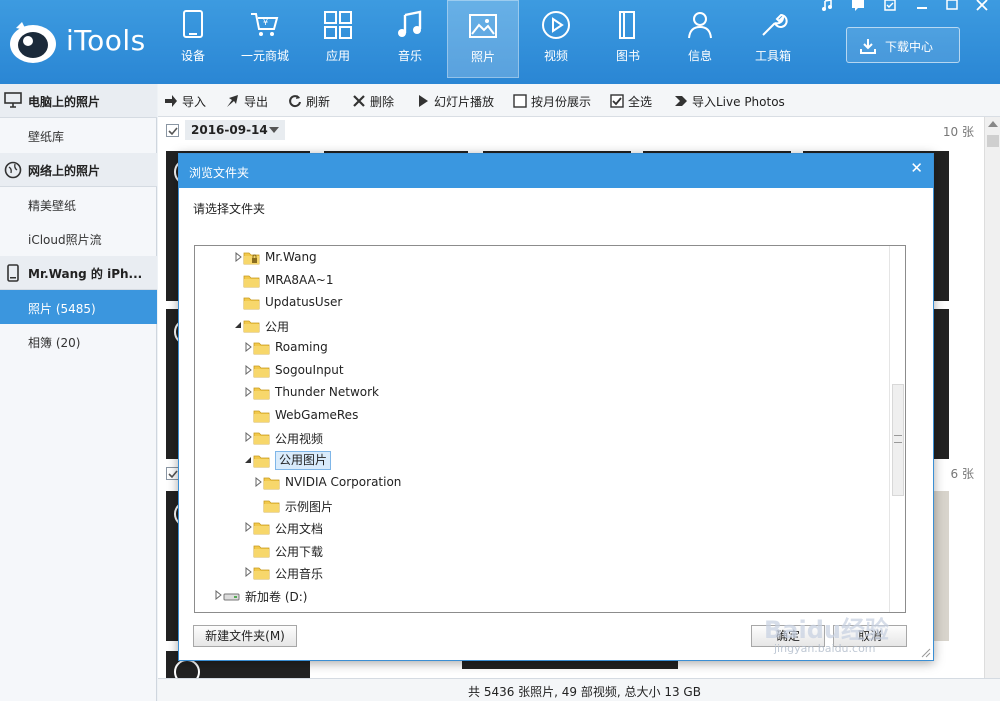  I want to click on watermark: Baidu经验 jingyan.baidu.com, so click(864, 625).